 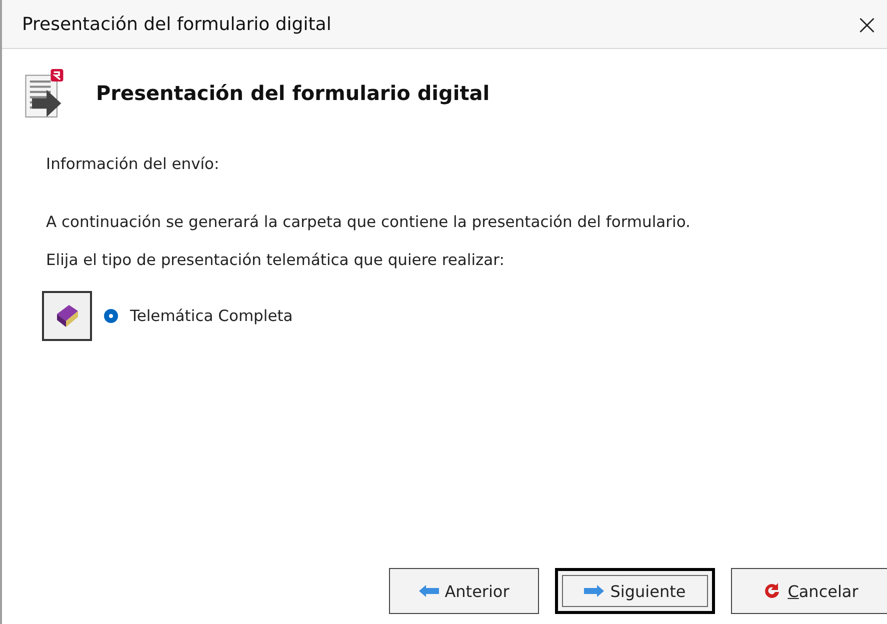 What do you see at coordinates (45, 93) in the screenshot?
I see `document-arrow-icon` at bounding box center [45, 93].